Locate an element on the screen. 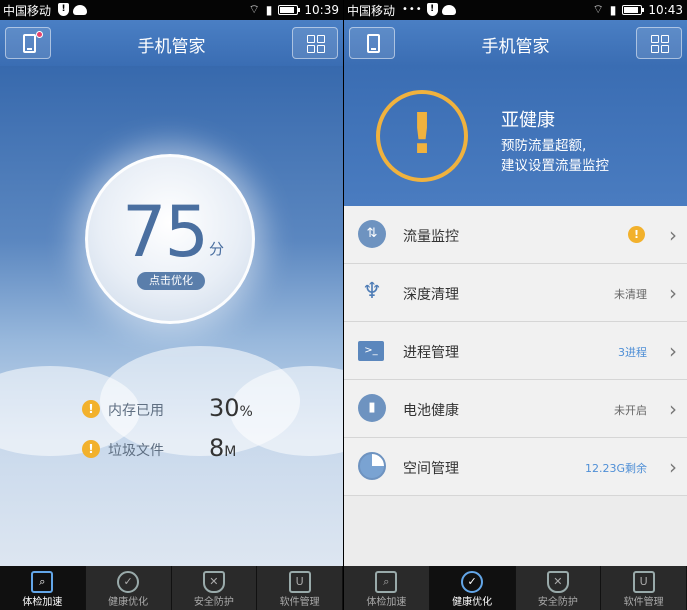 The width and height of the screenshot is (687, 610). list-item-label: 电池健康 is located at coordinates (431, 411).